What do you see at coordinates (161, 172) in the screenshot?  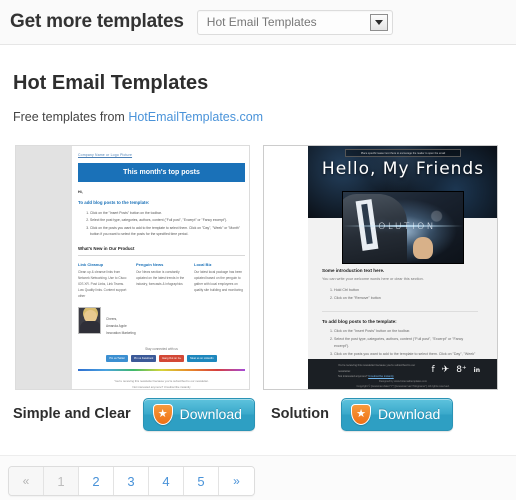 I see `preview-banner: This month's top posts` at bounding box center [161, 172].